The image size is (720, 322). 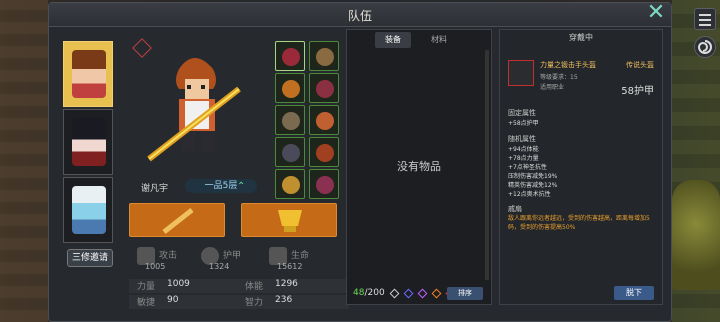 I want to click on equip-slot-necklace, so click(x=324, y=56).